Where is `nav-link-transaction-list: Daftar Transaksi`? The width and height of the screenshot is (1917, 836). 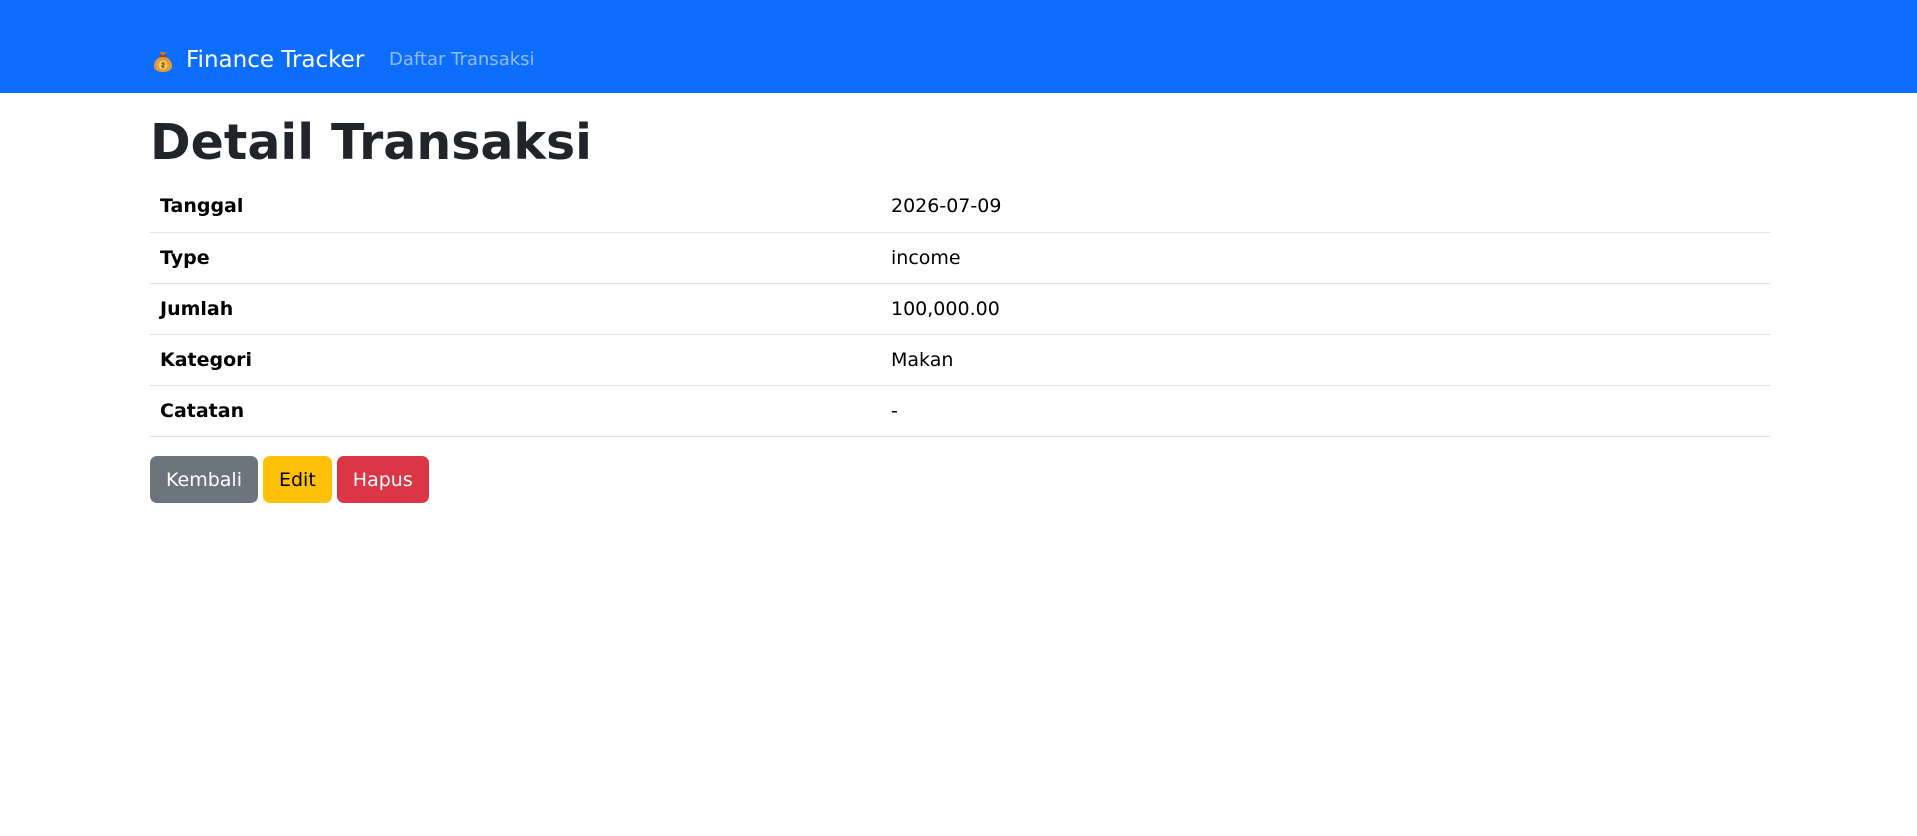 nav-link-transaction-list: Daftar Transaksi is located at coordinates (462, 60).